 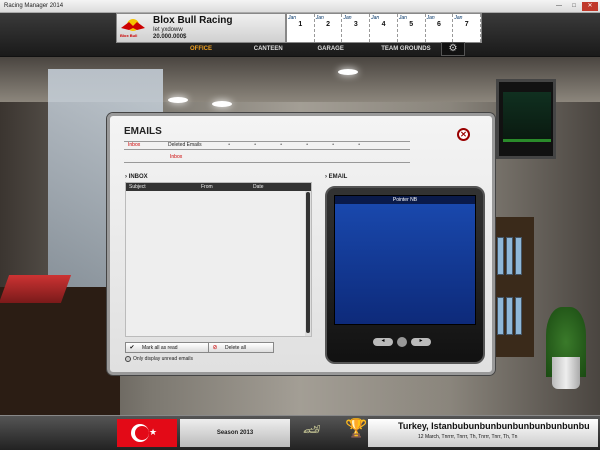 I want to click on menu-garage: GARAGE, so click(x=336, y=50).